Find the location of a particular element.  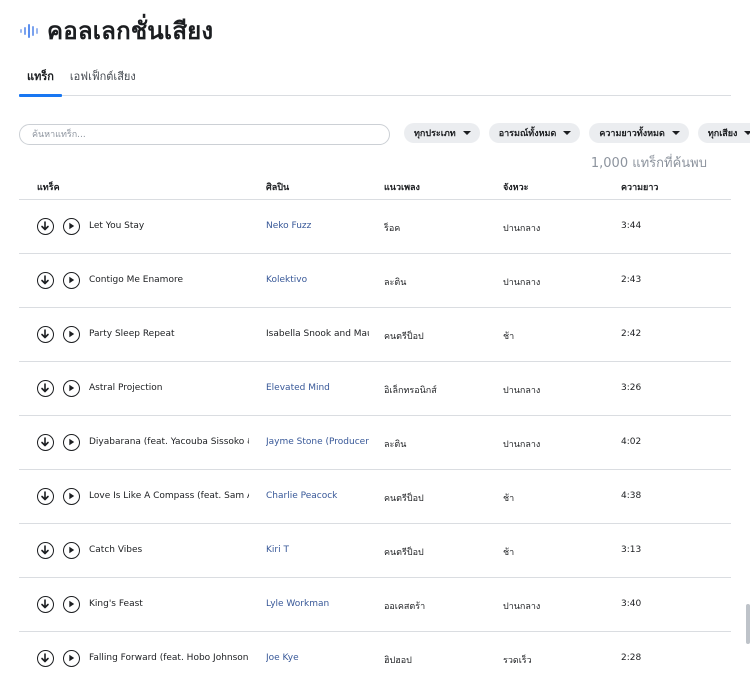

filter-voice: ทุกเสียง is located at coordinates (723, 133).